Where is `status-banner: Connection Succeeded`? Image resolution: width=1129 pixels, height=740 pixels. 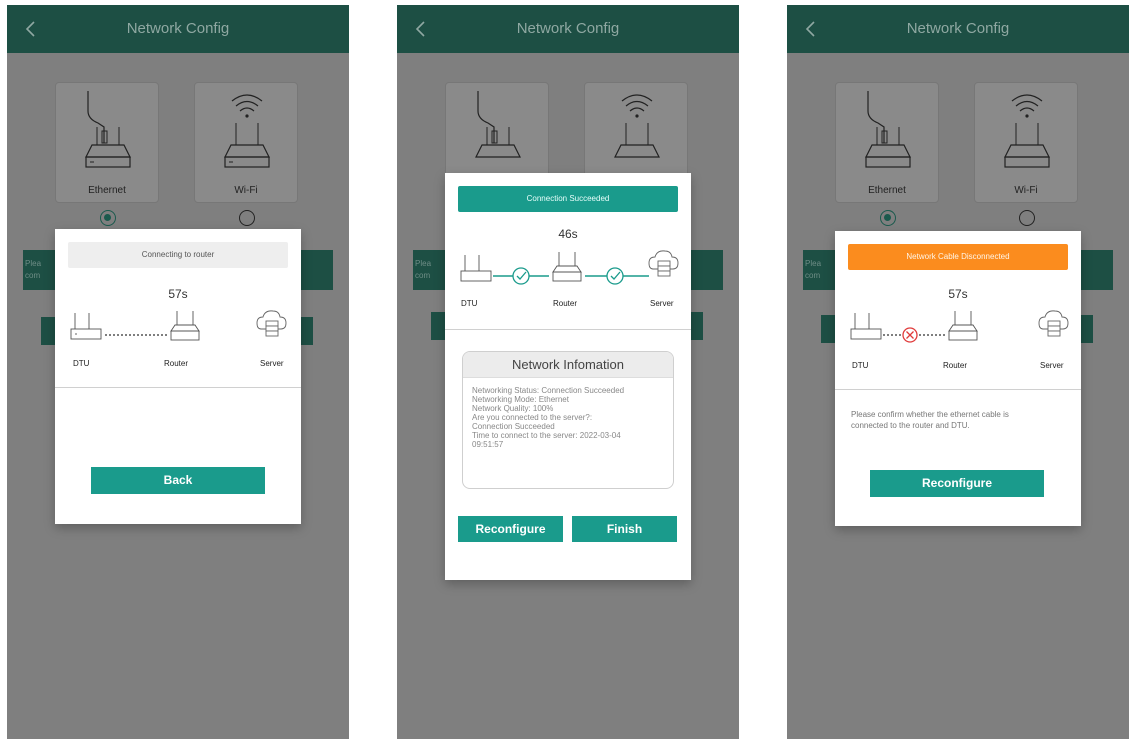
status-banner: Connection Succeeded is located at coordinates (568, 199).